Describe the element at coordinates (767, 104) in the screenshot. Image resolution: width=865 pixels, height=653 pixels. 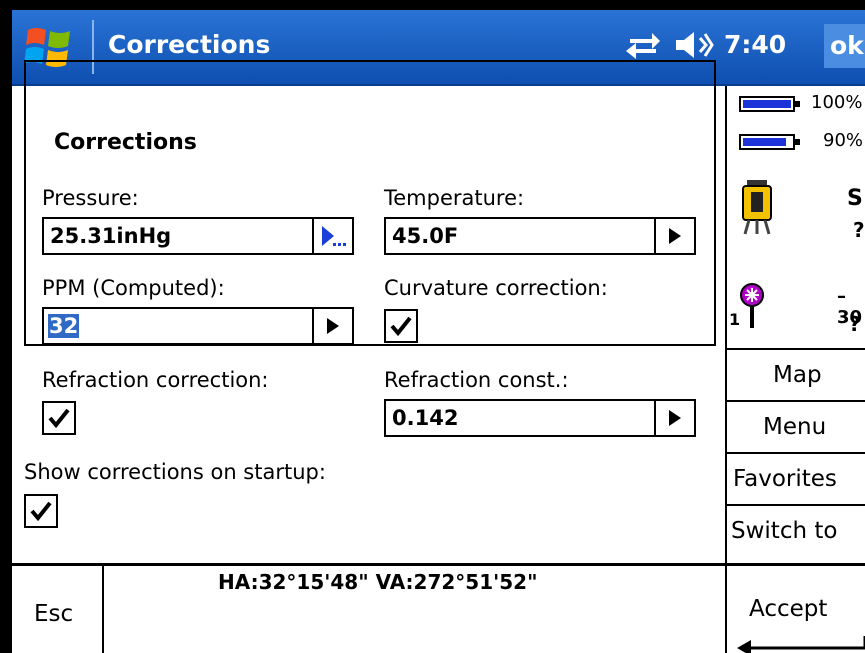
I see `battery1-fill` at that location.